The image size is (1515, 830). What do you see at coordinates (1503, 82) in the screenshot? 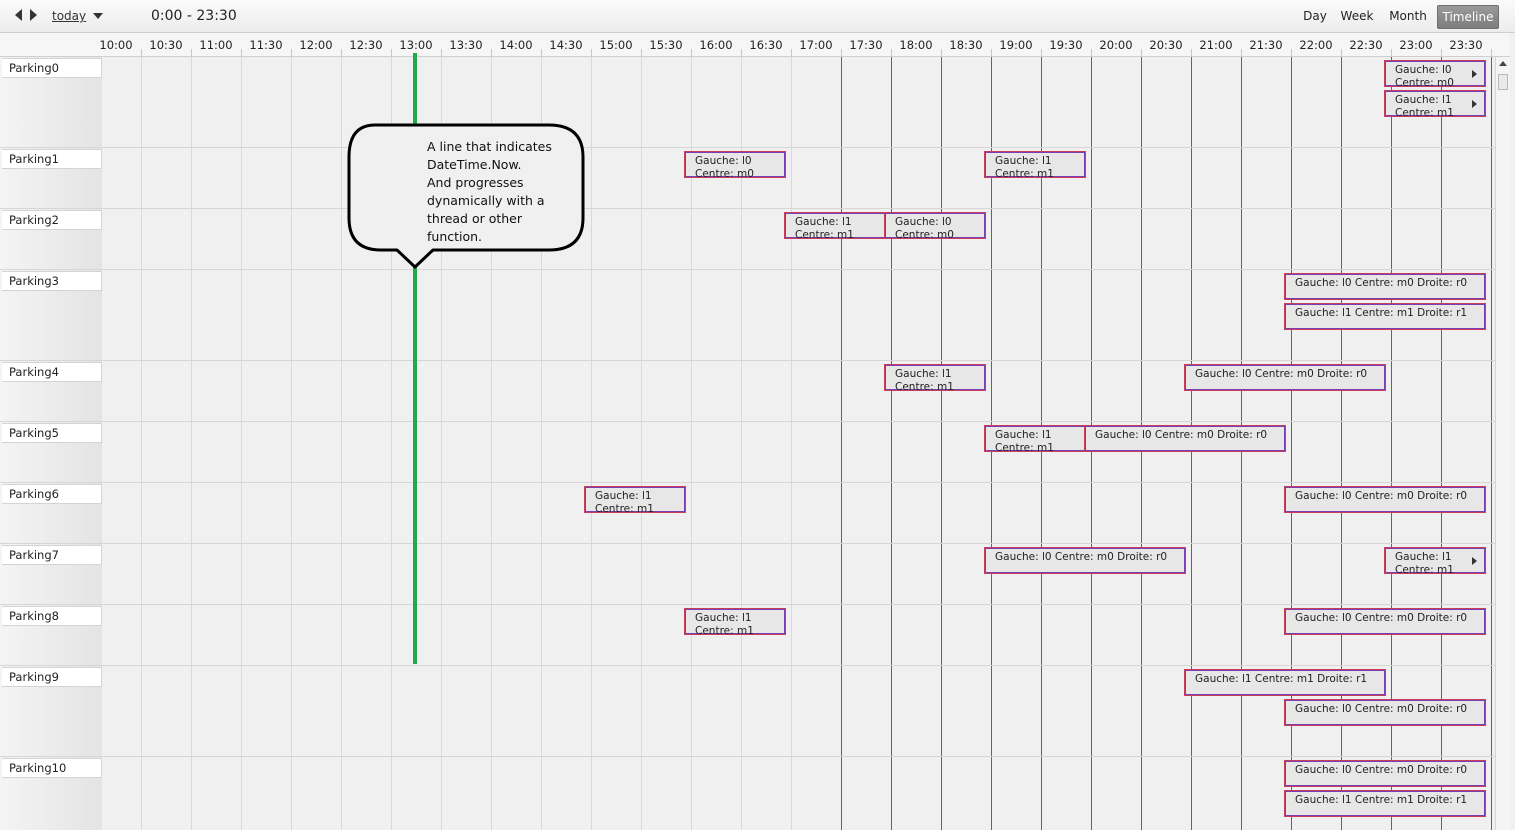
I see `scrollbar-thumb` at bounding box center [1503, 82].